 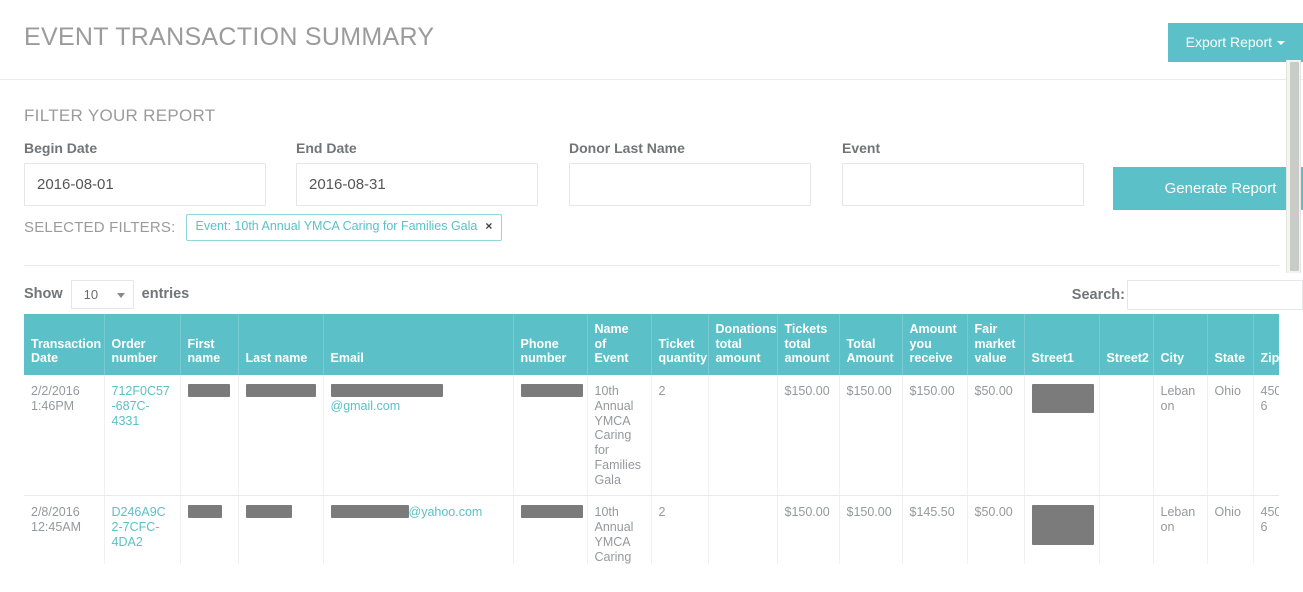 I want to click on column-header-state: State, so click(x=1230, y=344).